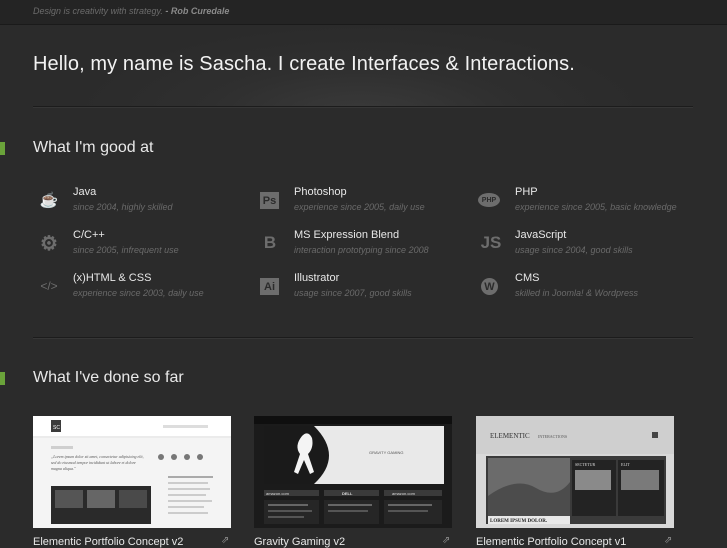  What do you see at coordinates (574, 250) in the screenshot?
I see `skill-description: usage since 2004, good skills` at bounding box center [574, 250].